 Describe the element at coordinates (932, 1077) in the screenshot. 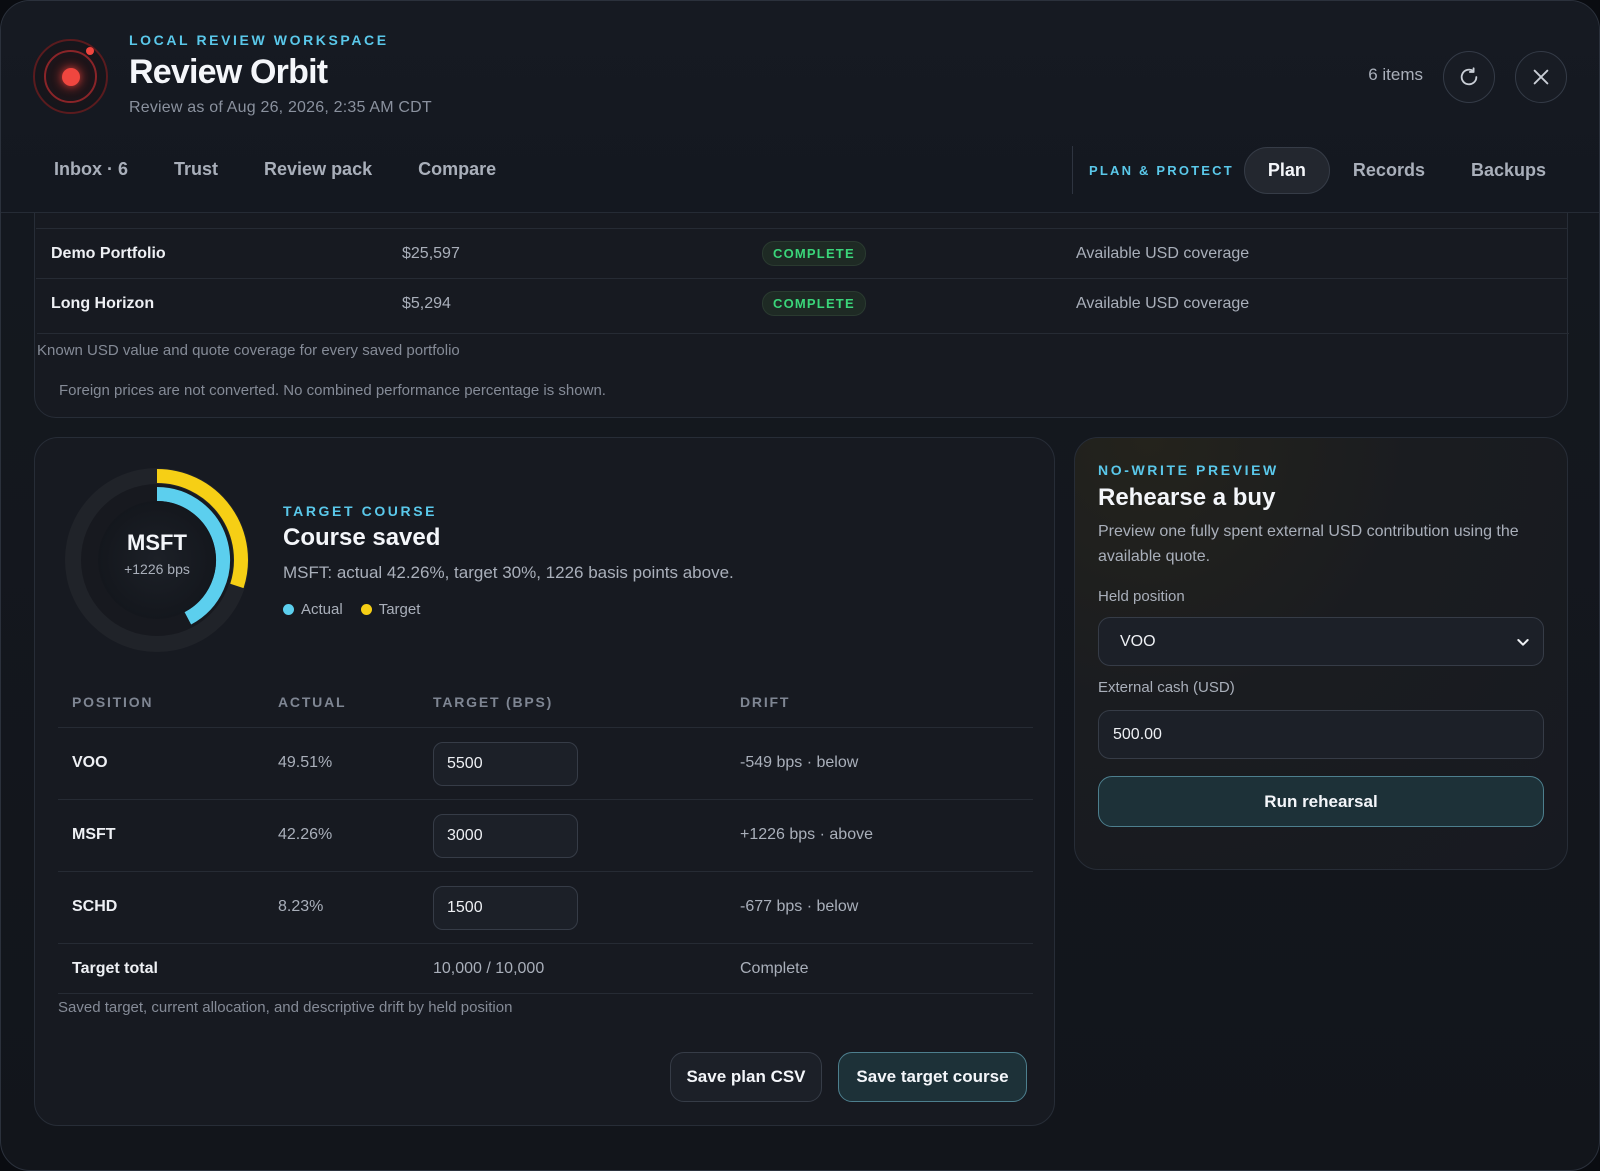

I see `save-target-course-button: Save target course` at that location.